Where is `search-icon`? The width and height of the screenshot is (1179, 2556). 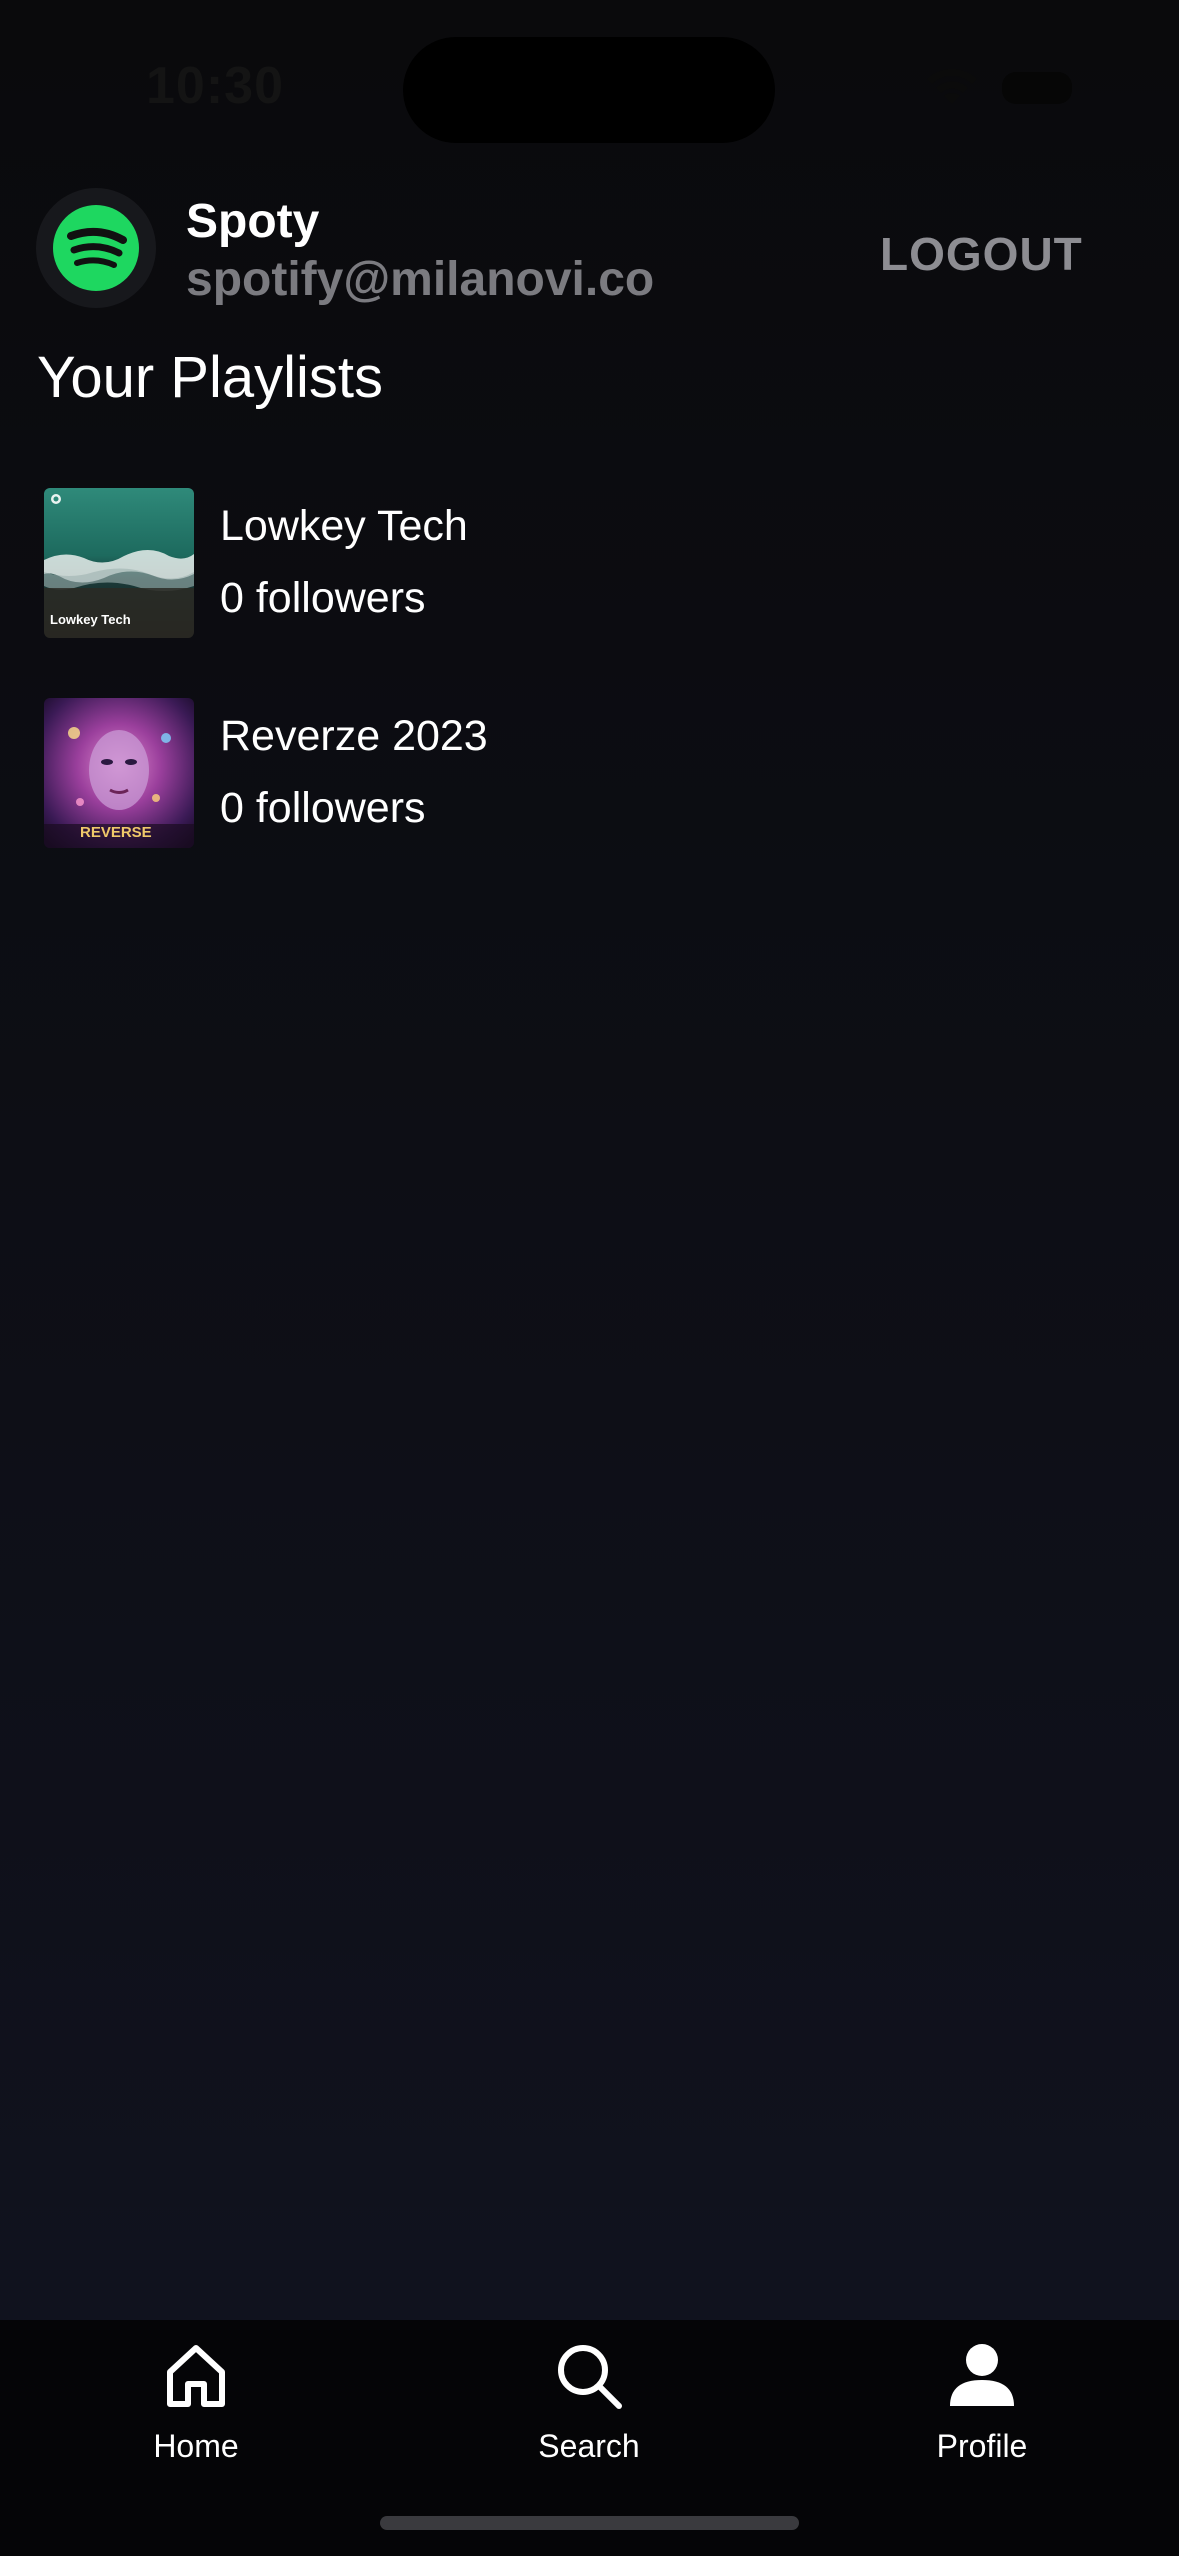 search-icon is located at coordinates (590, 2377).